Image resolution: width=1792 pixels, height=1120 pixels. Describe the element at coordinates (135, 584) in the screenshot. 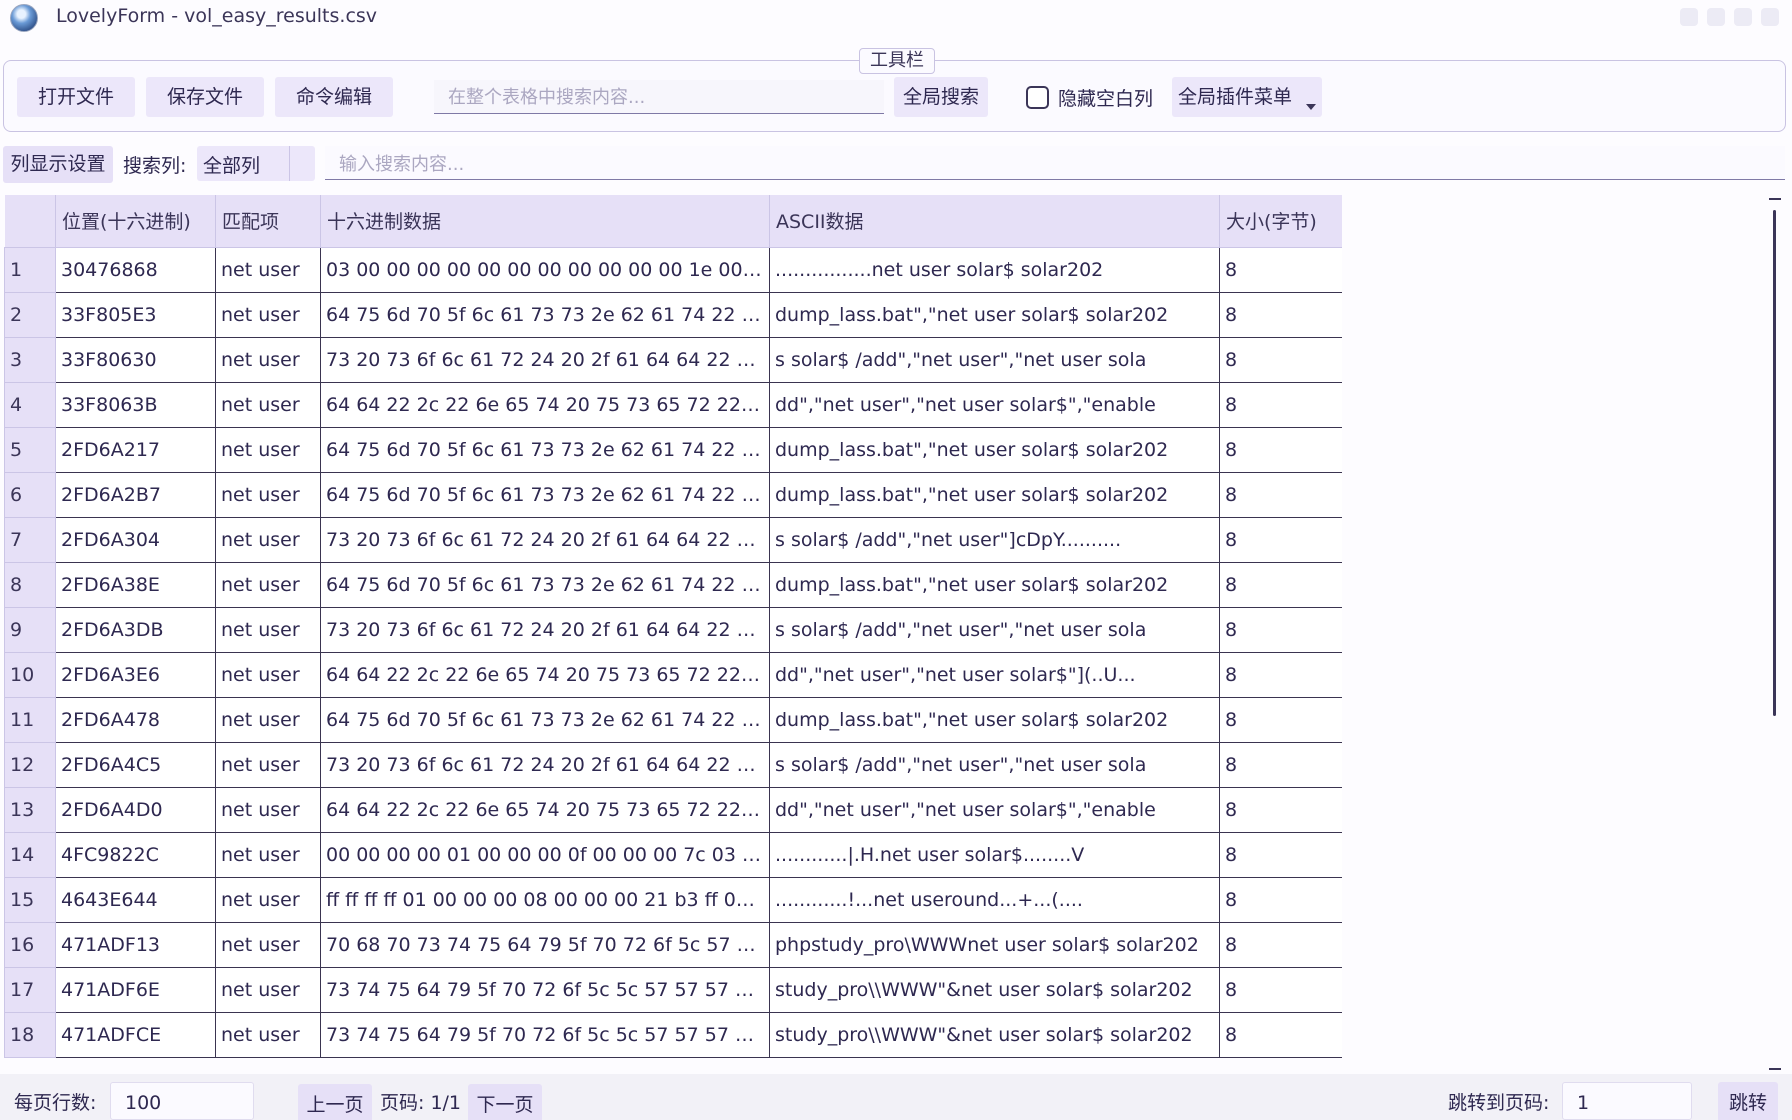

I see `cell-position: 2FD6A38E` at that location.